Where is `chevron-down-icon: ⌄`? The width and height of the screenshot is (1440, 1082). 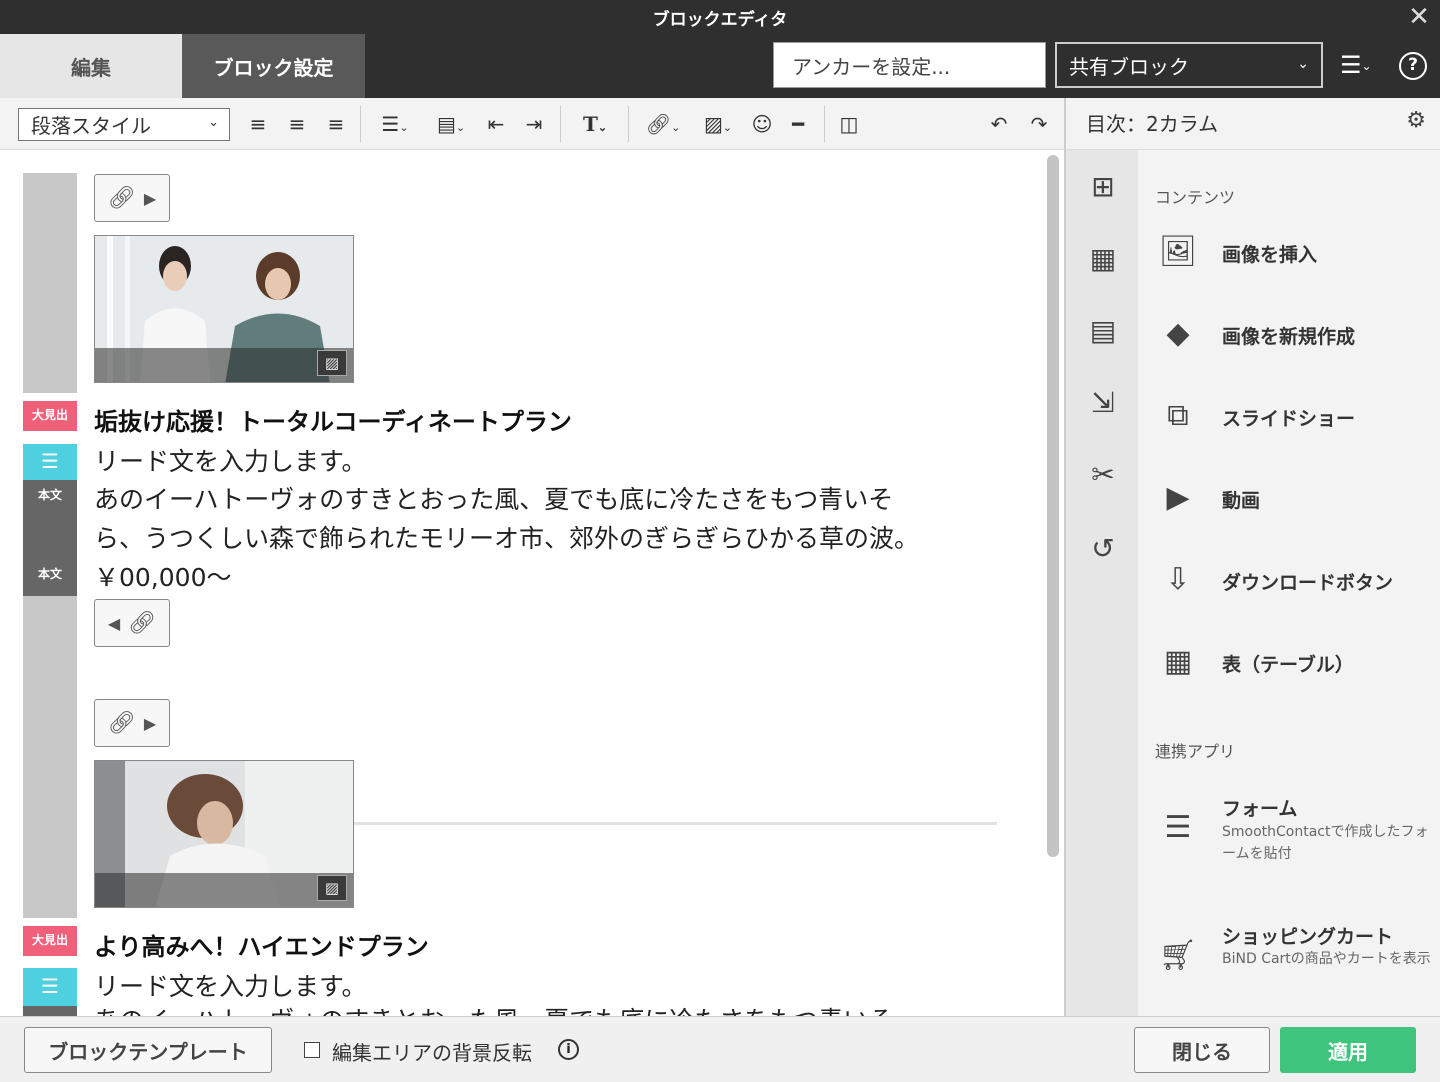 chevron-down-icon: ⌄ is located at coordinates (213, 122).